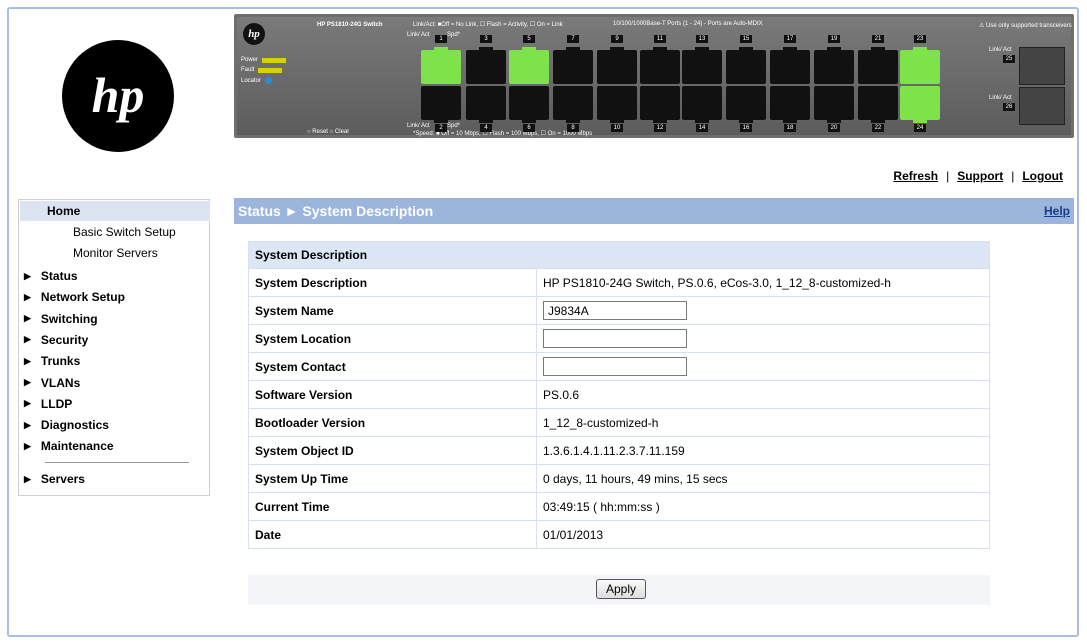  I want to click on sidebar-item-servers: ▶ Servers, so click(54, 479).